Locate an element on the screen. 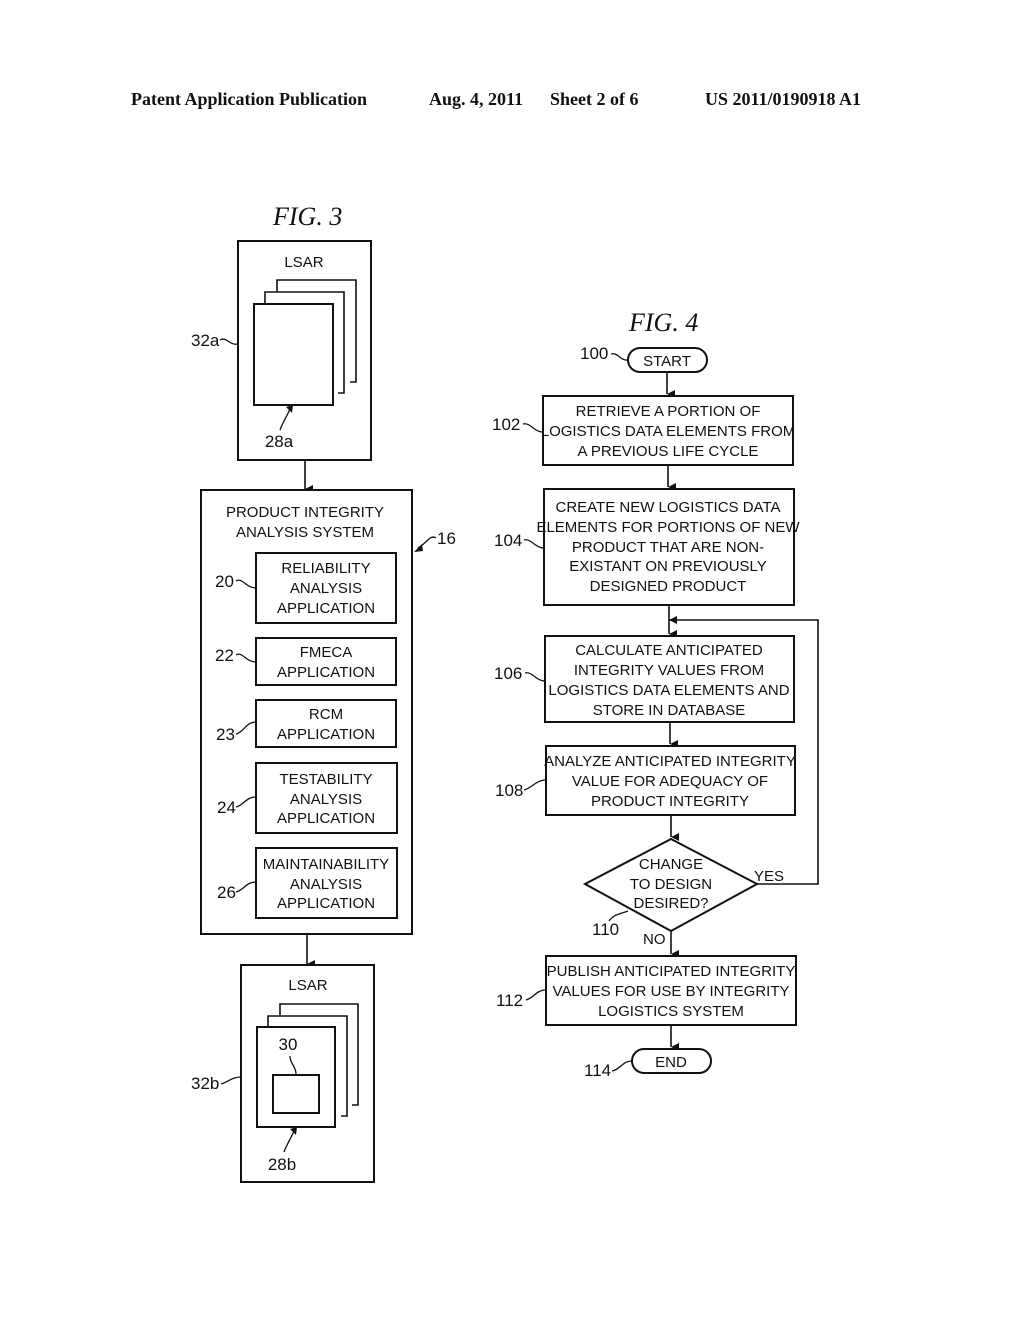 Image resolution: width=1024 pixels, height=1320 pixels. step104-line1: CREATE NEW LOGISTICS DATA is located at coordinates (667, 507).